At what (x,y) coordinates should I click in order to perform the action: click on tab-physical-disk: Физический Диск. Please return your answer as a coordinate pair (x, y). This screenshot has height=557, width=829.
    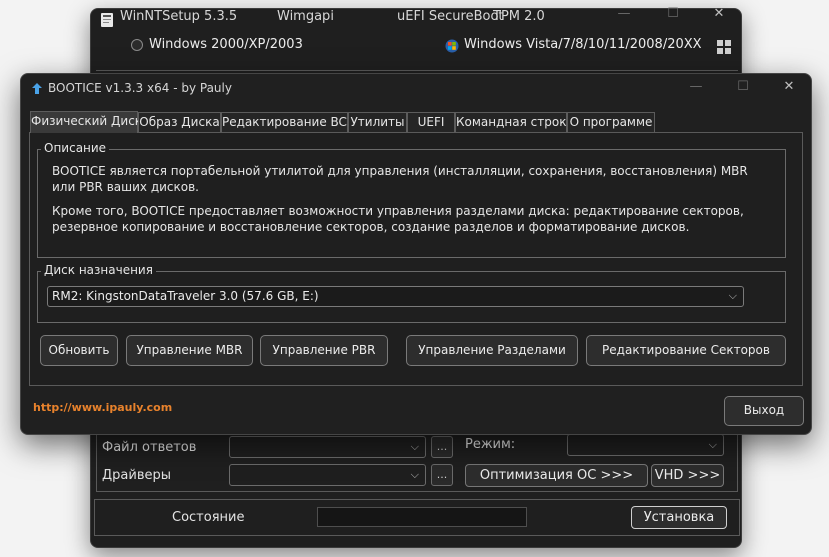
    Looking at the image, I should click on (86, 122).